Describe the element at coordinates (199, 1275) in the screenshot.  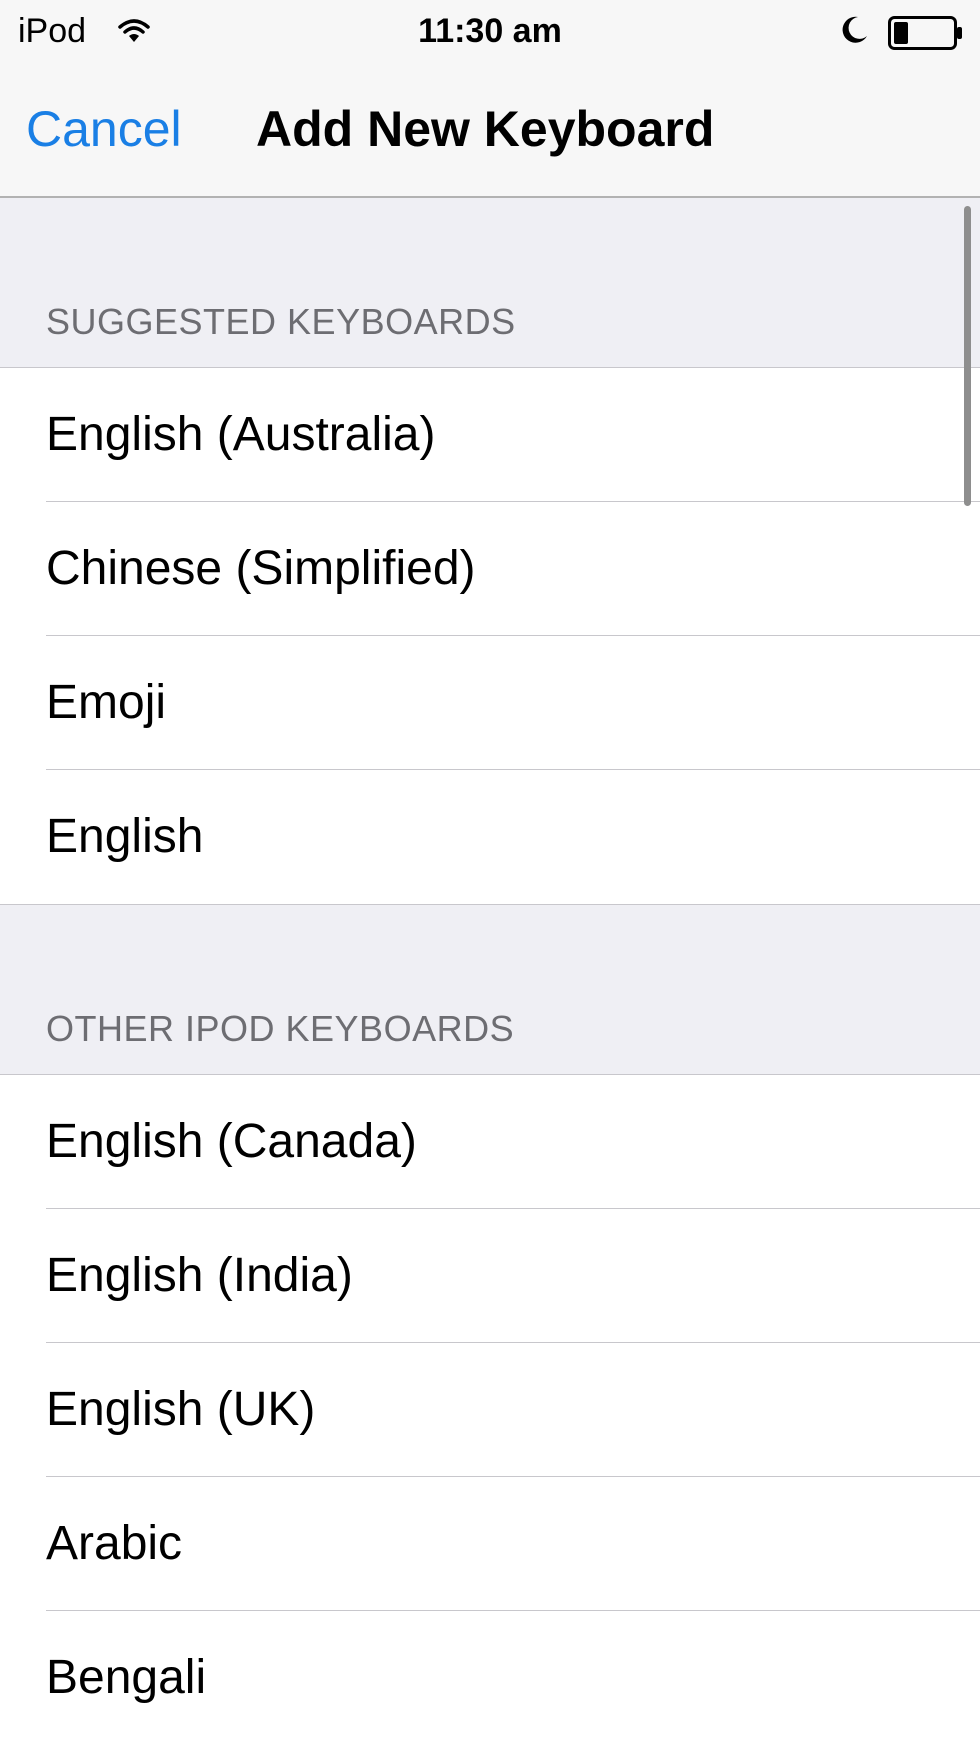
I see `list-item-label: English (India)` at that location.